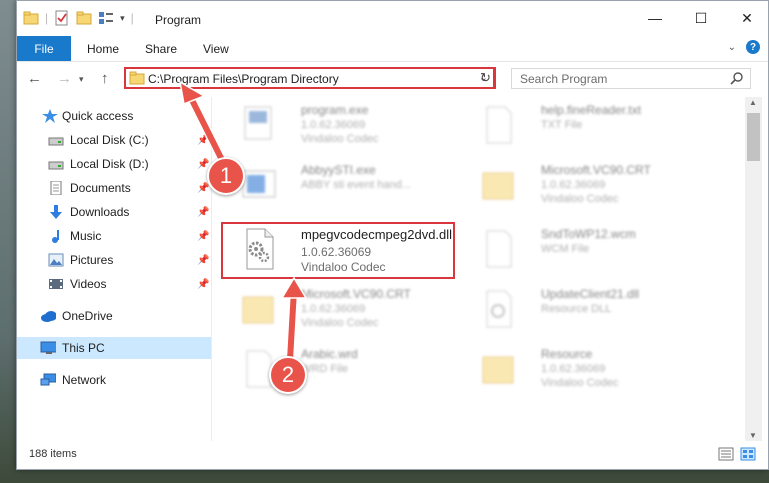  Describe the element at coordinates (109, 140) in the screenshot. I see `nav-label: Local Disk (C:)` at that location.